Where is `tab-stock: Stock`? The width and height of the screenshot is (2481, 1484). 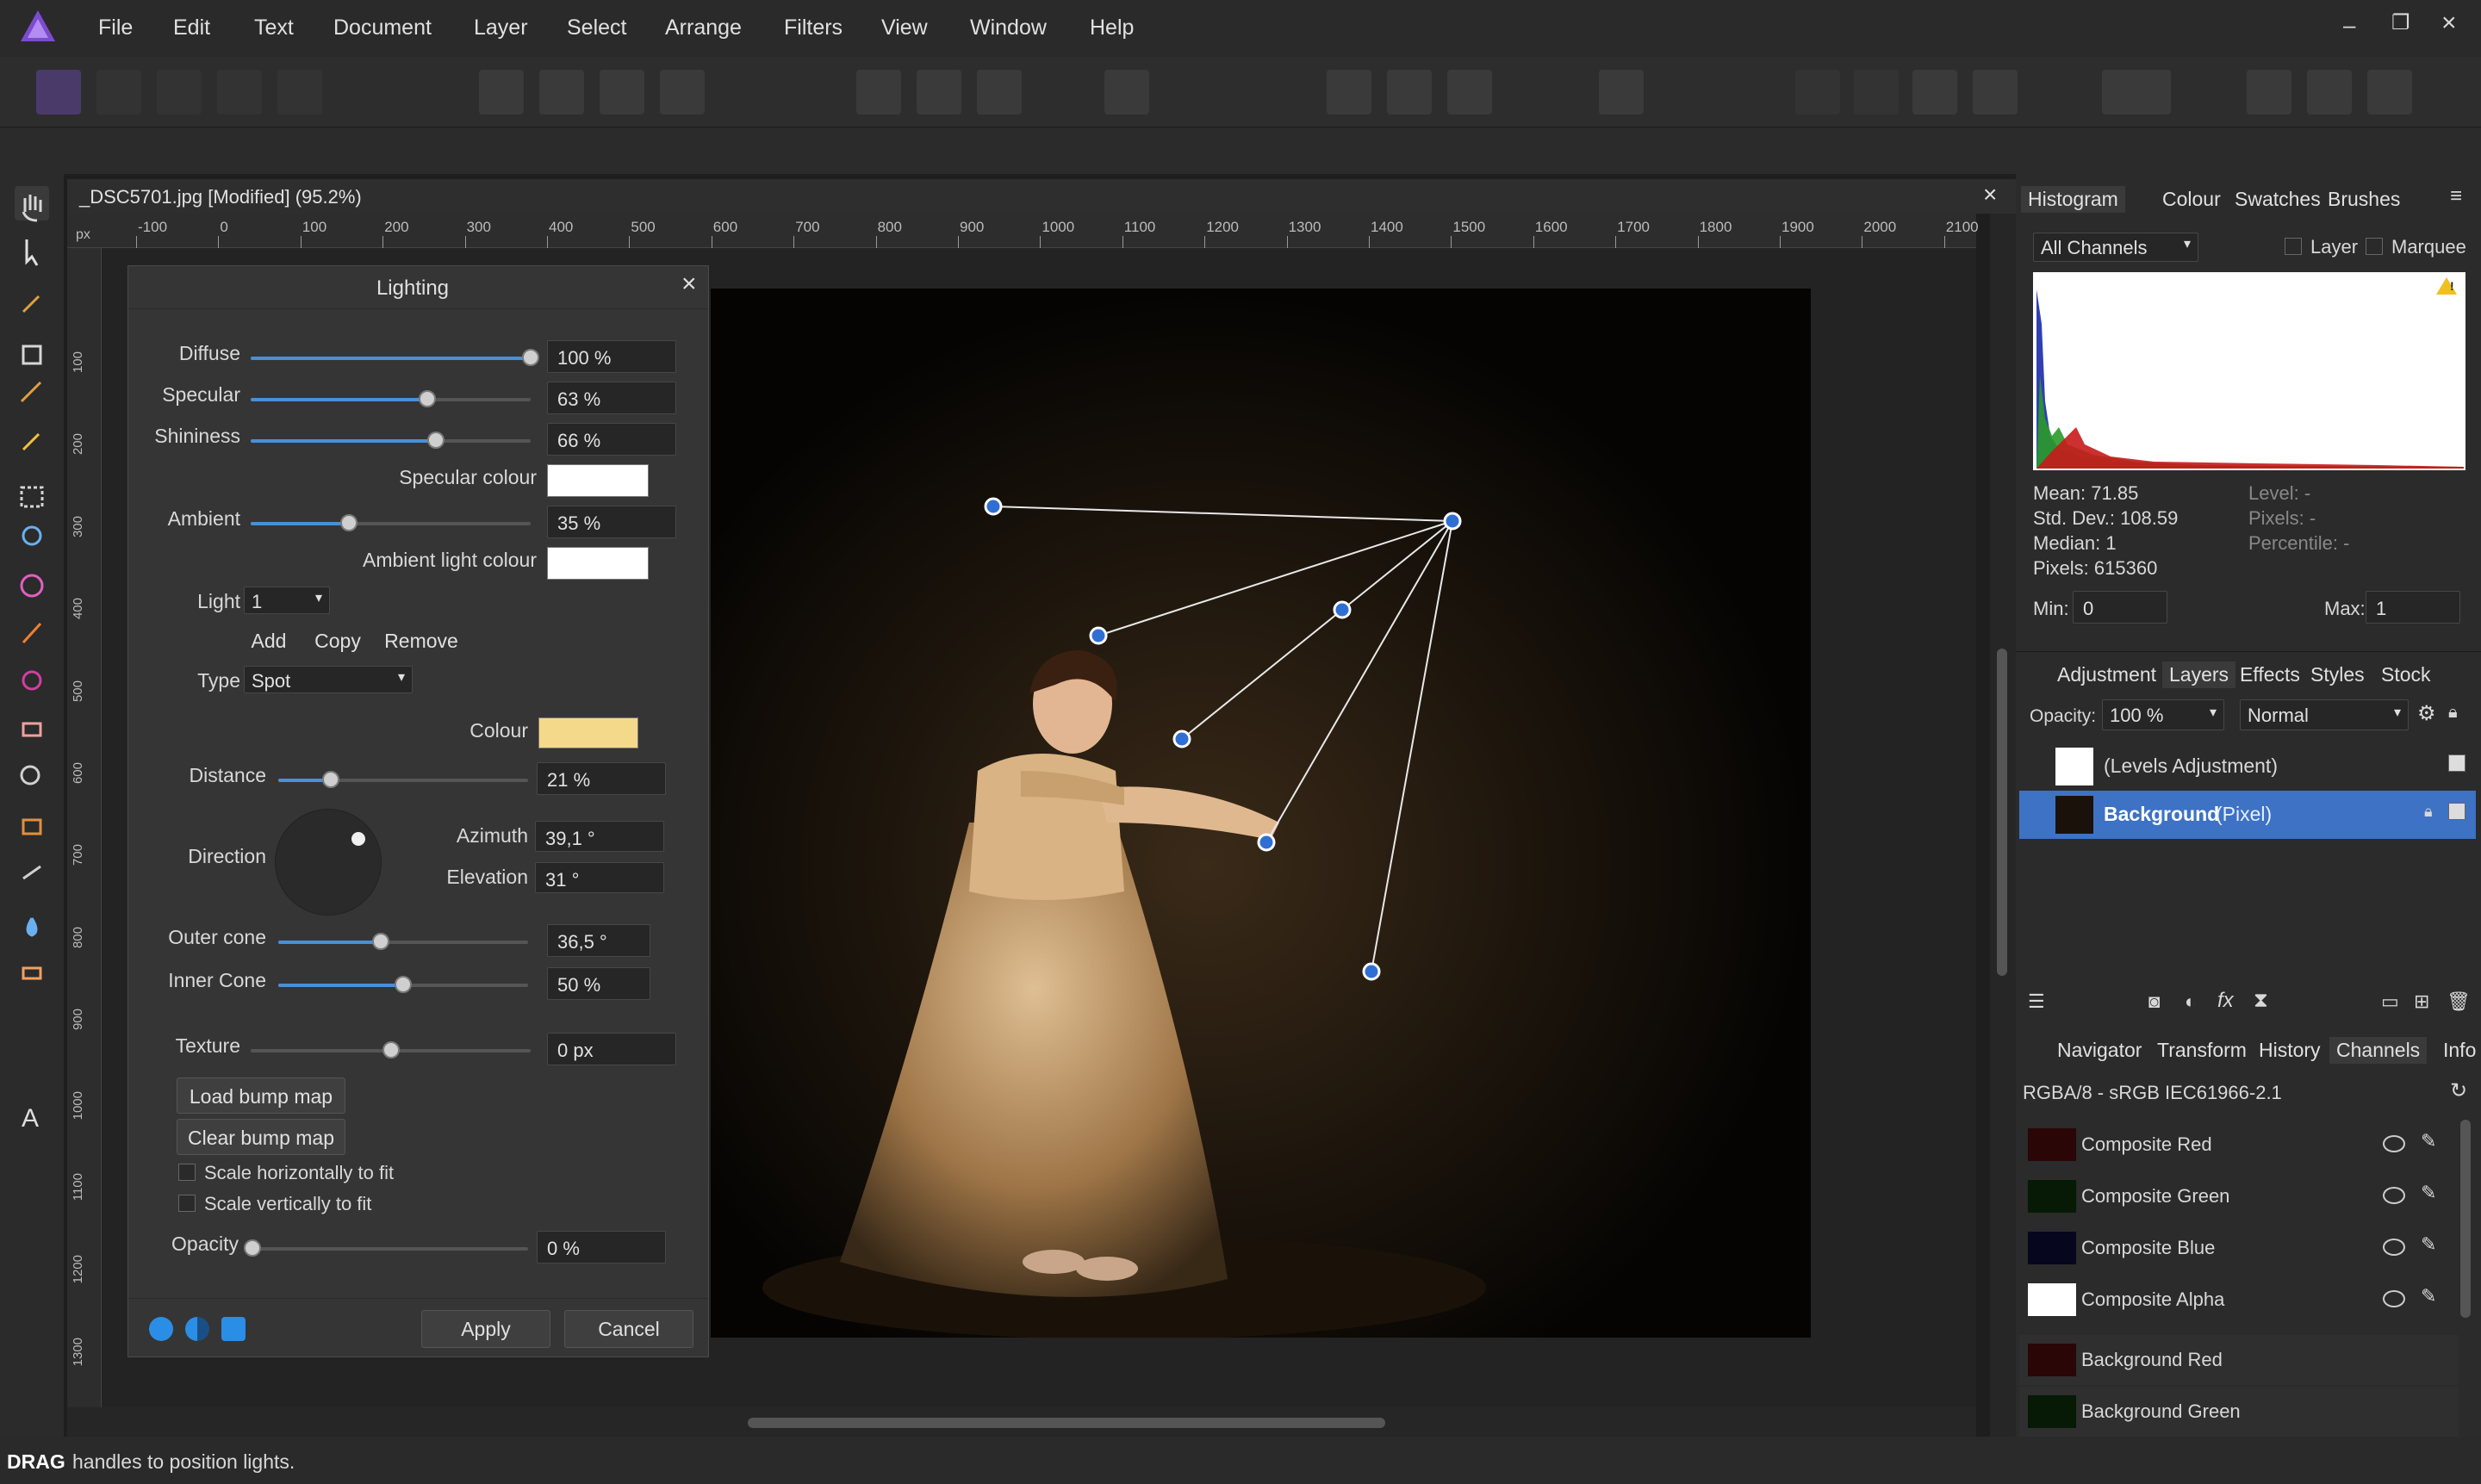
tab-stock: Stock is located at coordinates (2406, 674).